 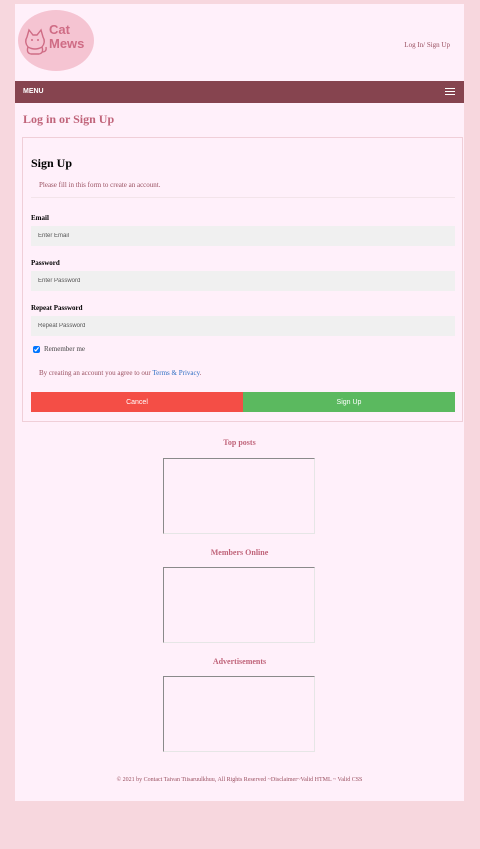 I want to click on cancel-button: Cancel, so click(x=137, y=402).